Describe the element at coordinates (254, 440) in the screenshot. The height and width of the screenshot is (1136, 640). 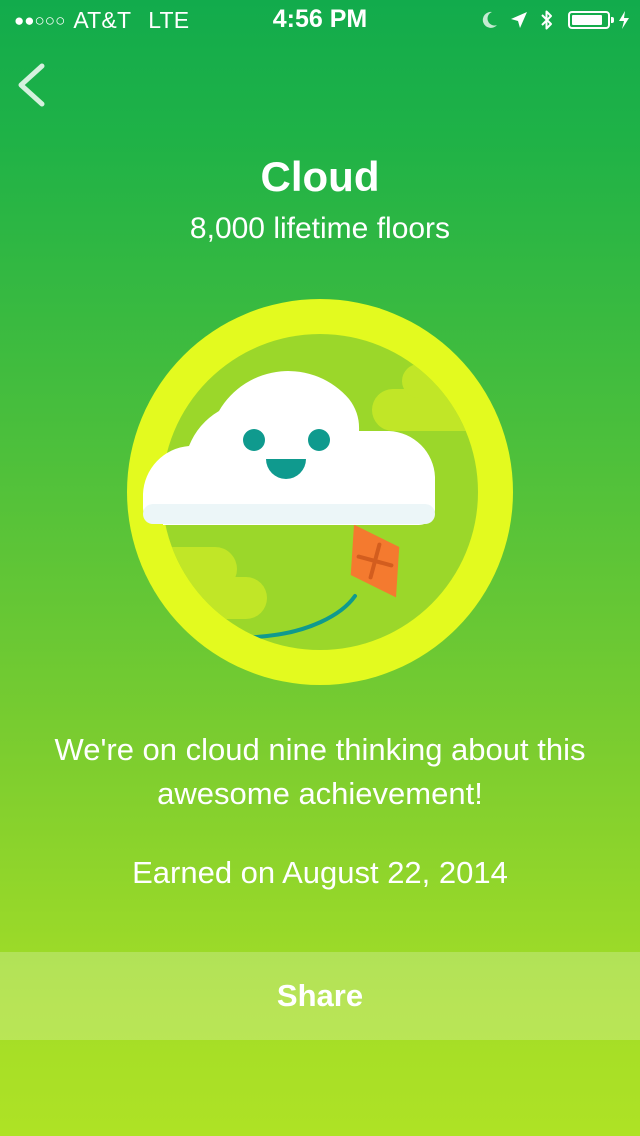
I see `cloud-left-eye` at that location.